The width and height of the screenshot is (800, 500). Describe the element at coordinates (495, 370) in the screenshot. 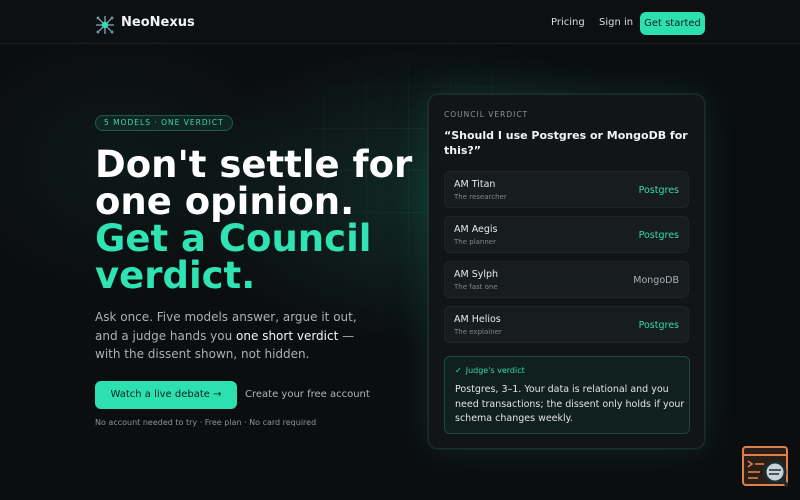

I see `verdict-title: Judge's verdict` at that location.